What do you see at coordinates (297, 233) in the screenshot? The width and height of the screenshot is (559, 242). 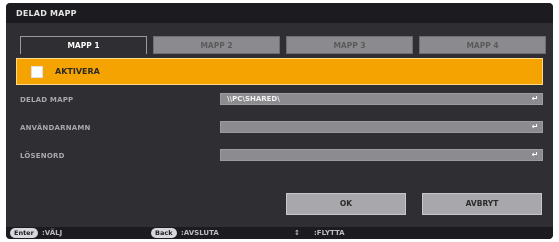 I see `move-arrows-icon: ↕` at bounding box center [297, 233].